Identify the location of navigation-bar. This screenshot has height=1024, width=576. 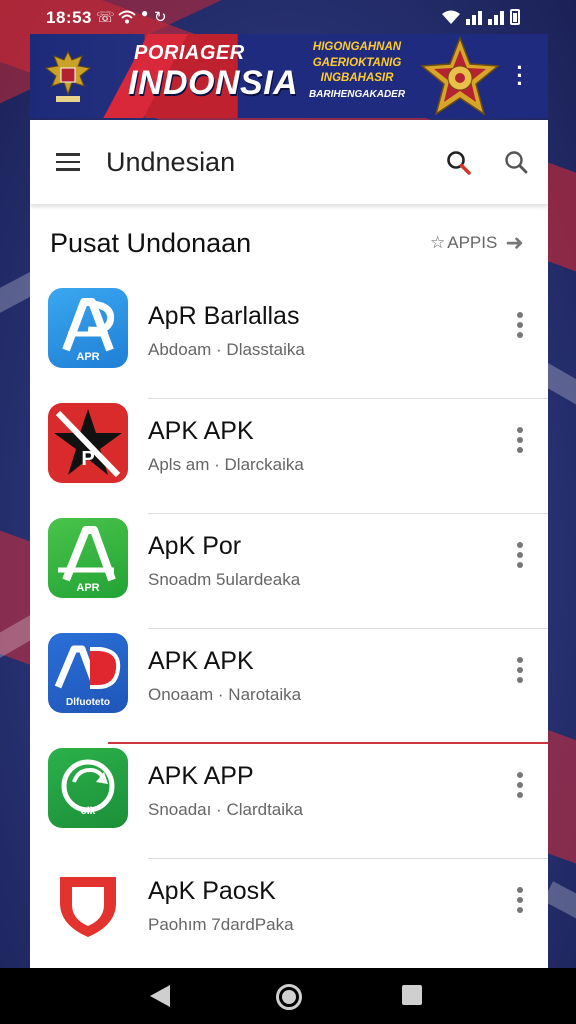
(288, 996).